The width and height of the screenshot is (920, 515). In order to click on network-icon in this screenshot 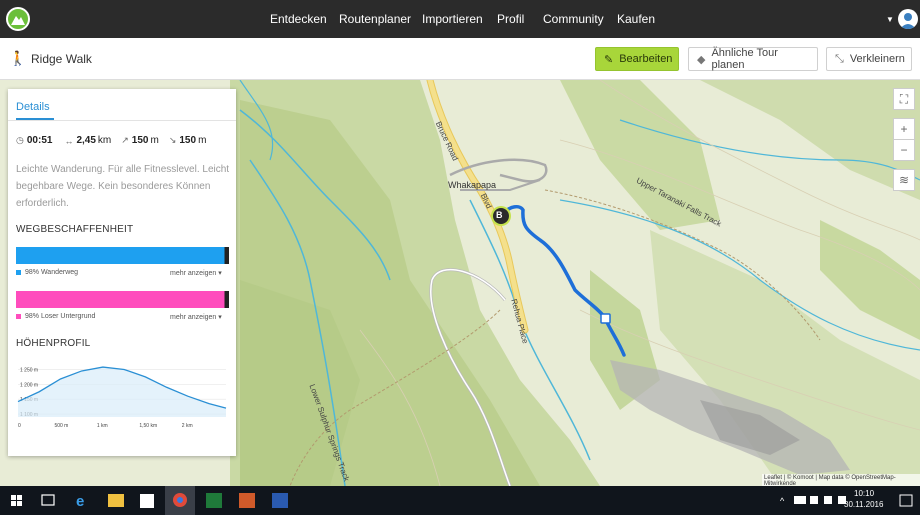, I will do `click(814, 500)`.